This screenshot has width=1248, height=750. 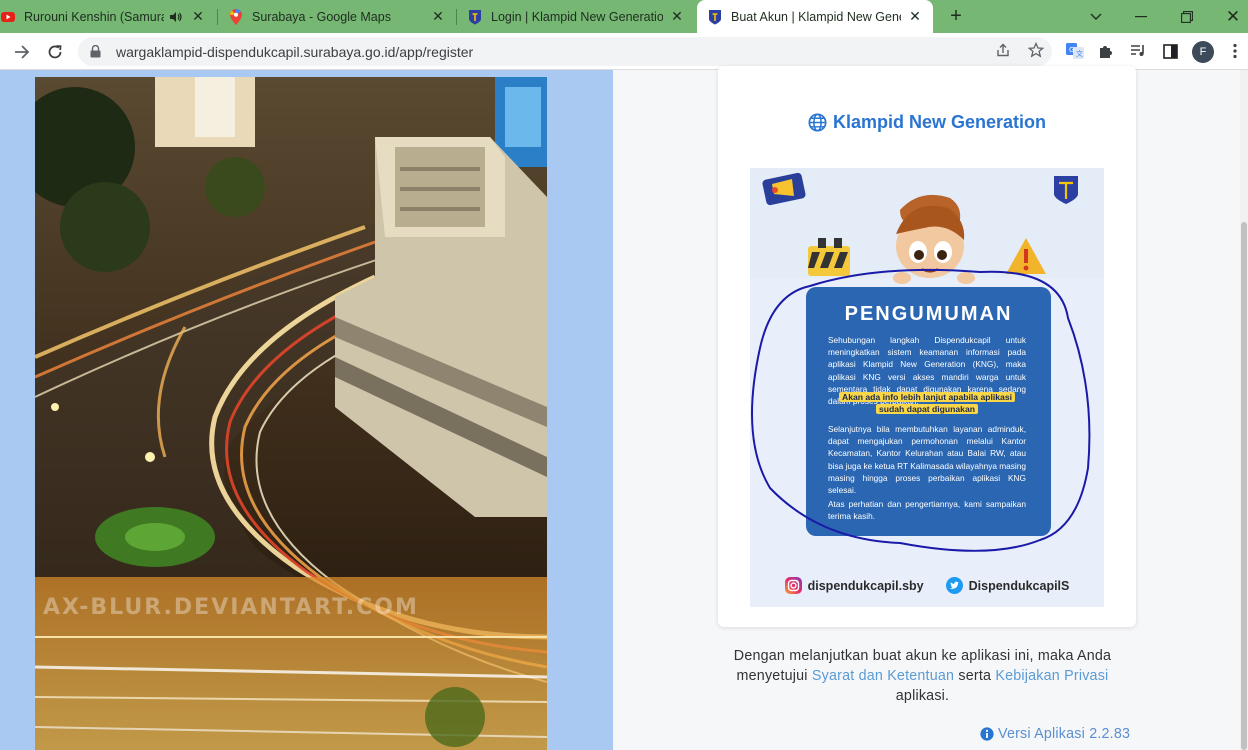 I want to click on kebab-menu-icon, so click(x=1235, y=51).